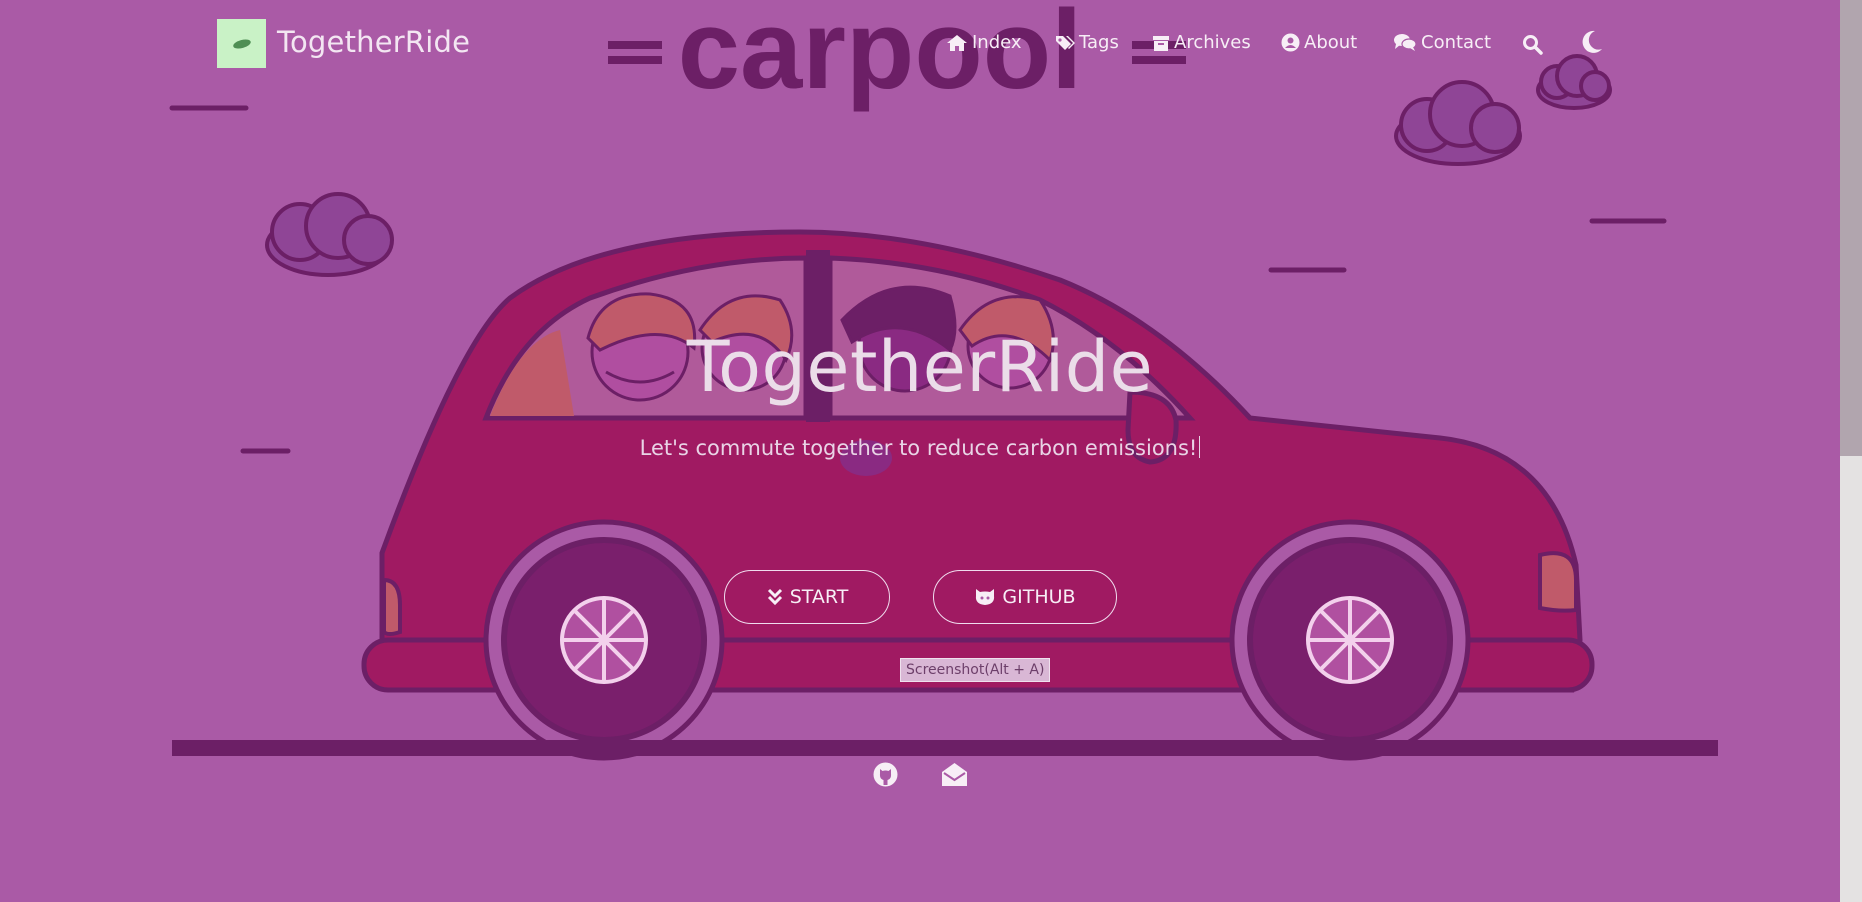  Describe the element at coordinates (1456, 42) in the screenshot. I see `nav-contact-label: Contact` at that location.